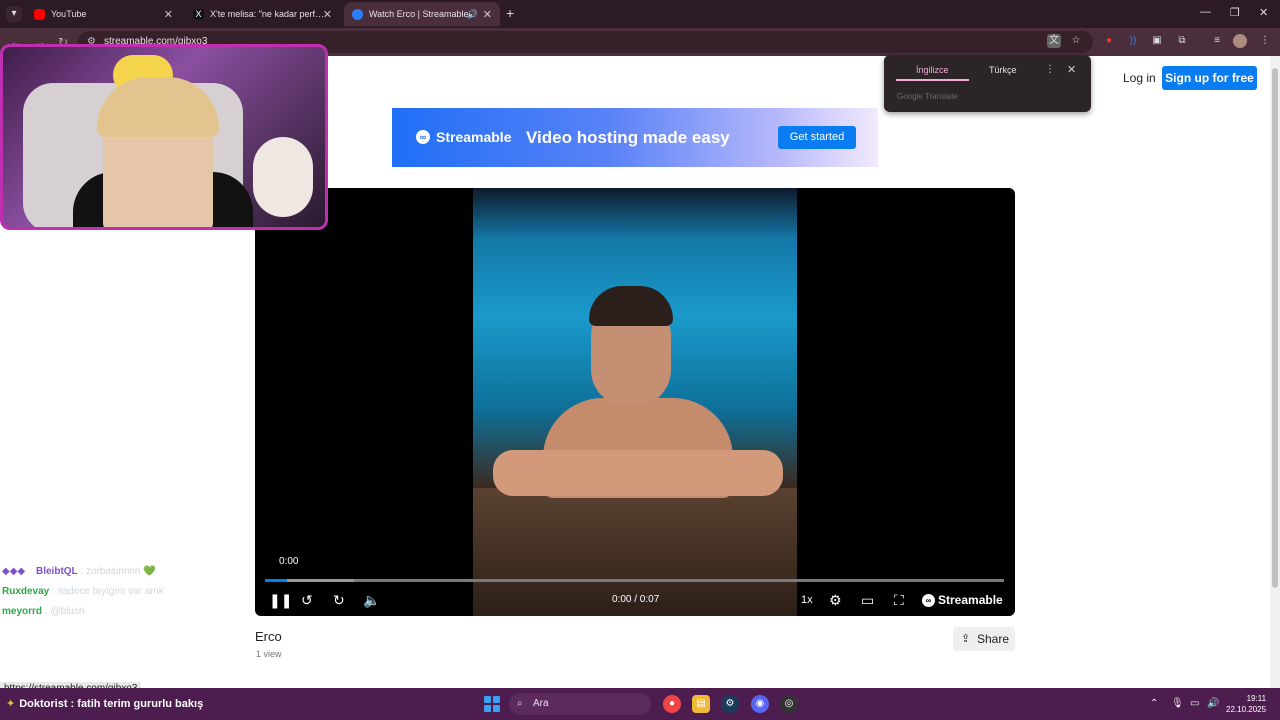 The height and width of the screenshot is (720, 1280). I want to click on banner-brand: ∞ Streamable, so click(463, 137).